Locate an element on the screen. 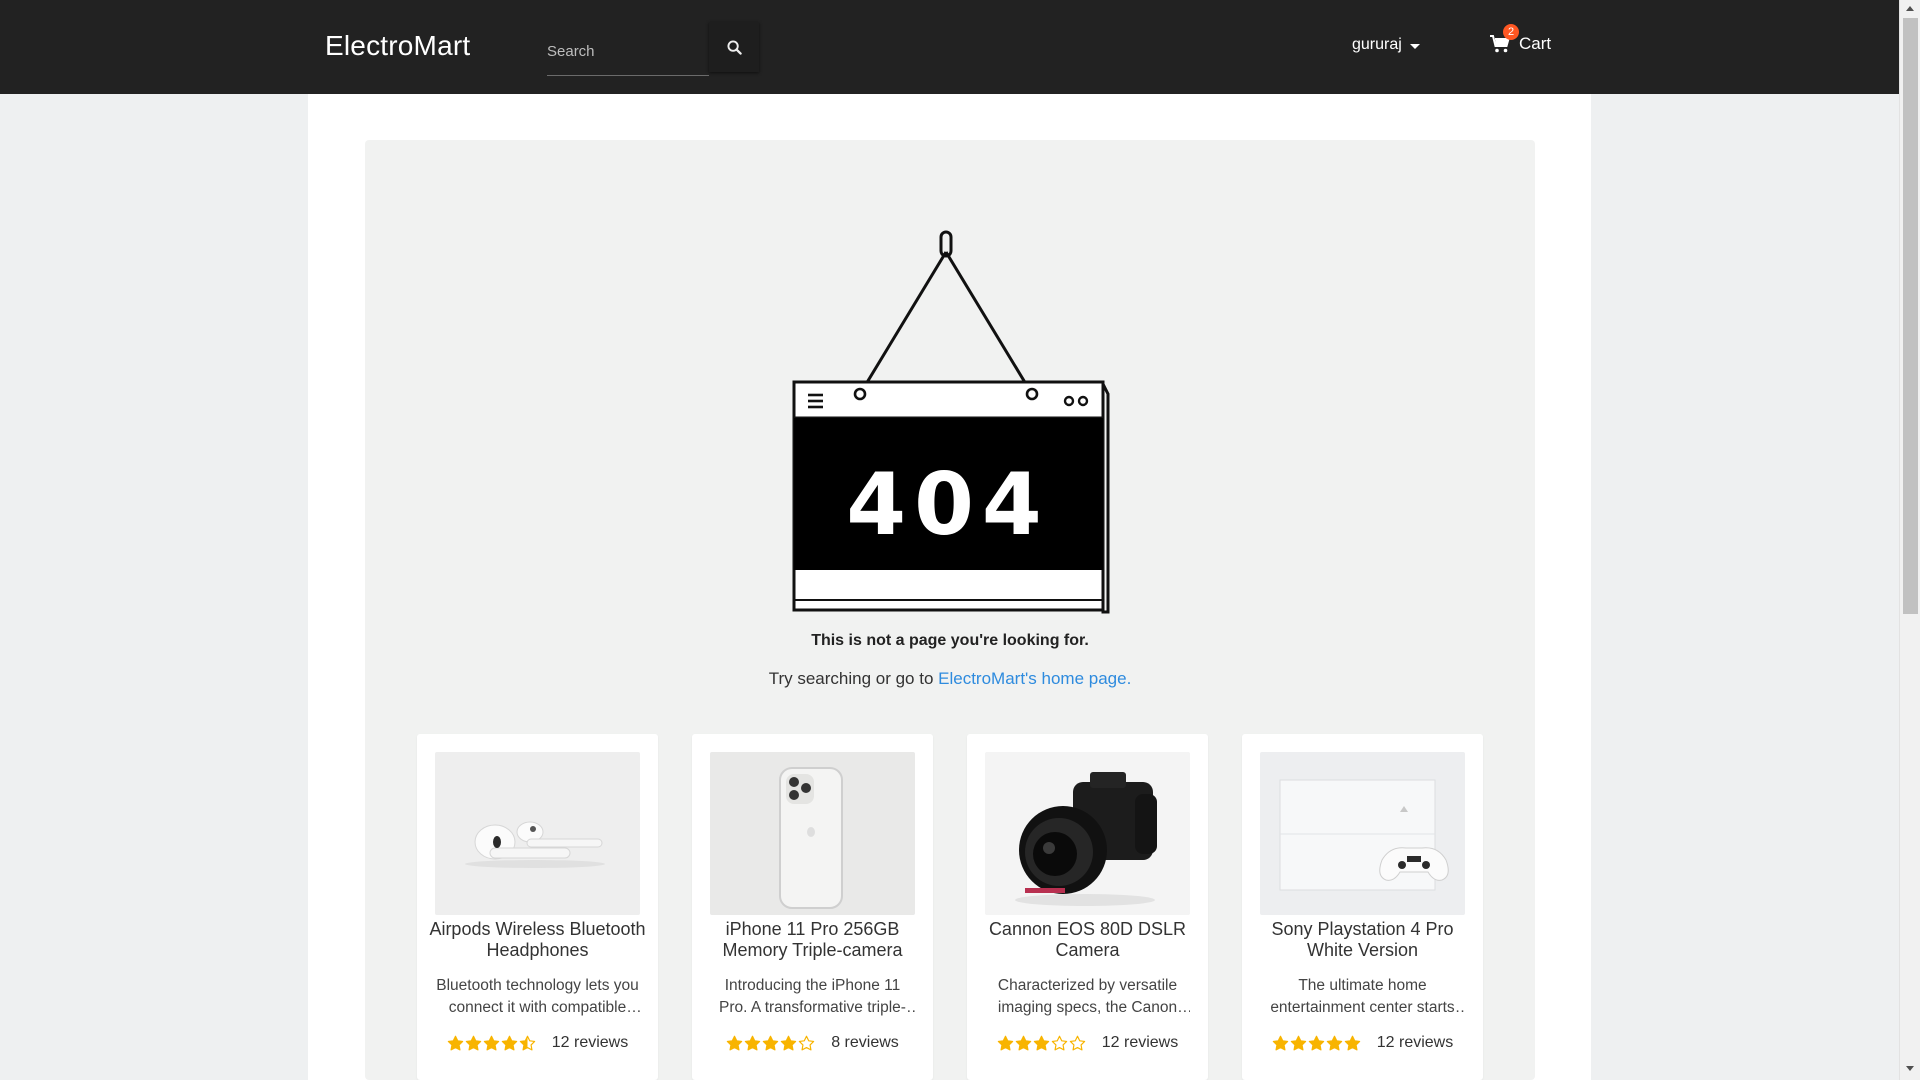  brand-logo: ElectroMart is located at coordinates (397, 46).